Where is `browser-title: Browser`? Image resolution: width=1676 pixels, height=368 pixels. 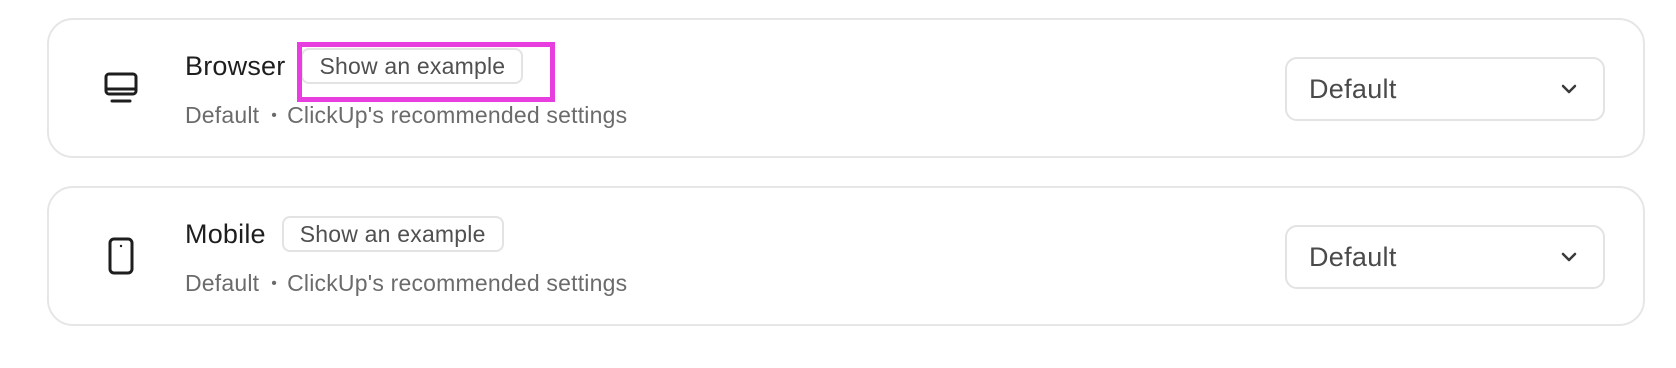
browser-title: Browser is located at coordinates (235, 65).